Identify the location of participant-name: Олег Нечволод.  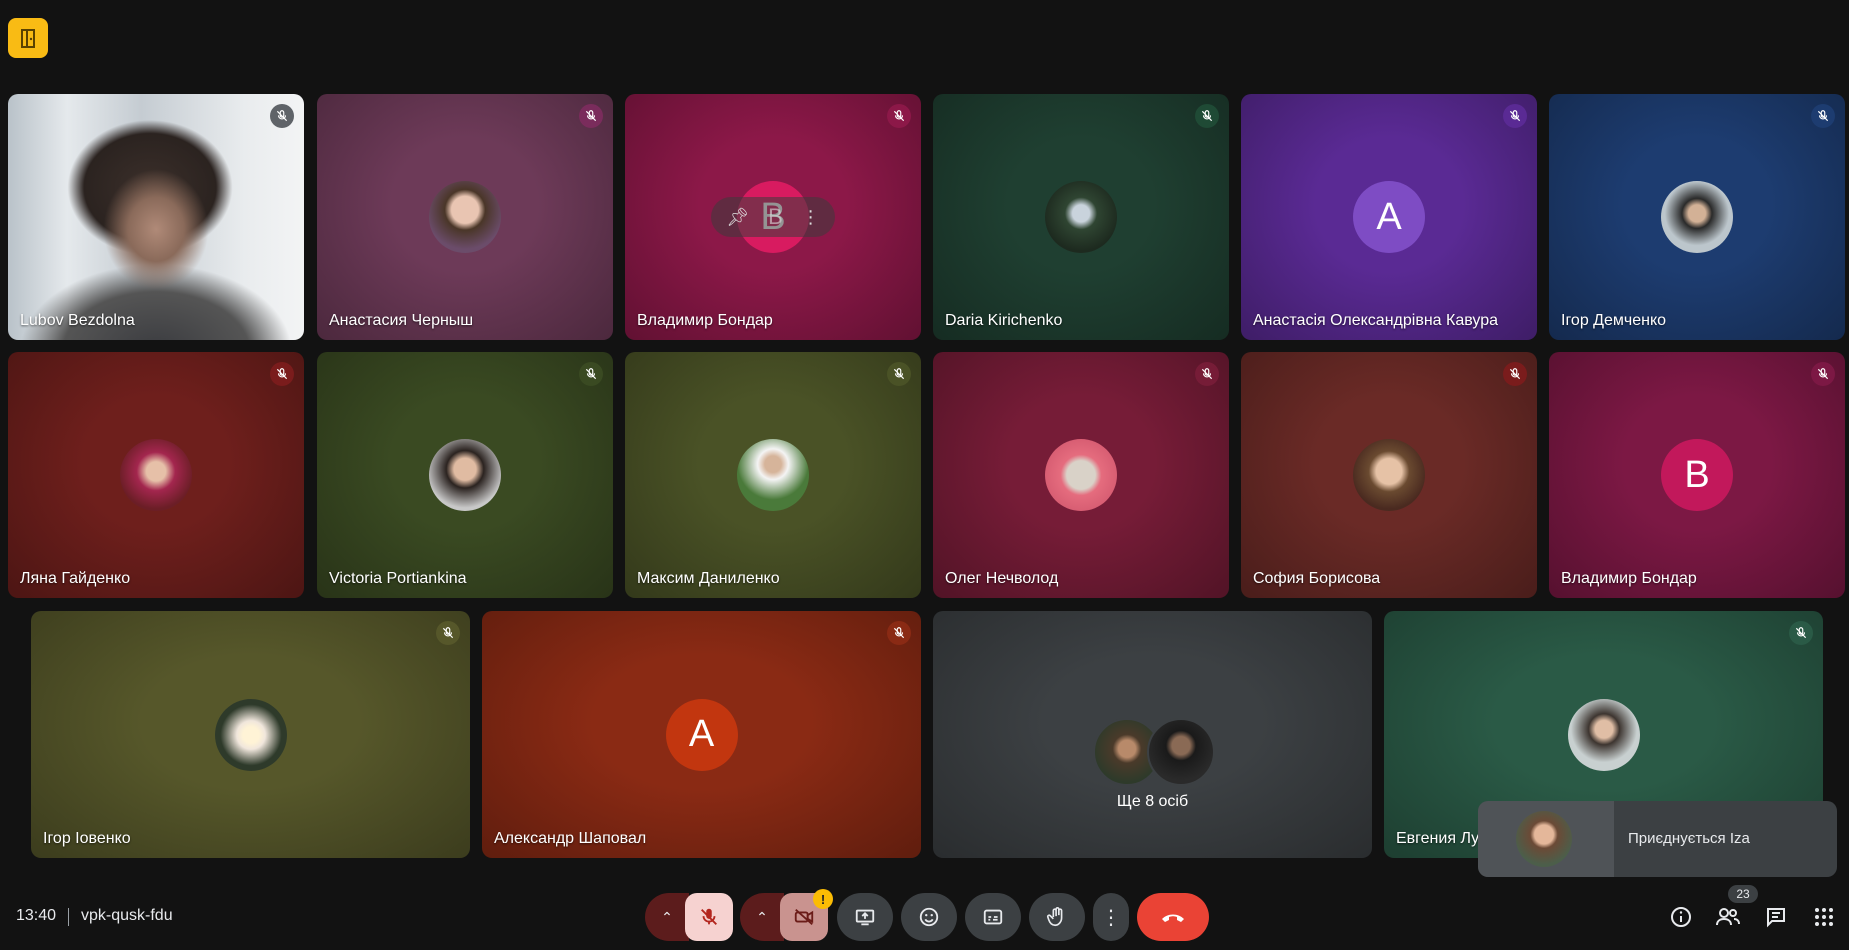
(1002, 578).